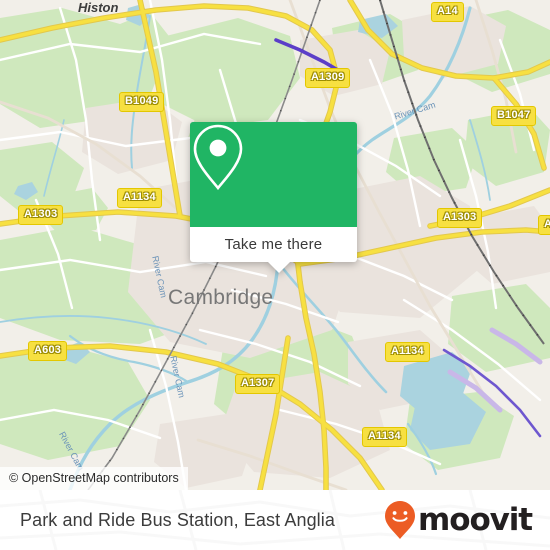 The height and width of the screenshot is (550, 550). I want to click on callout-image-area, so click(273, 174).